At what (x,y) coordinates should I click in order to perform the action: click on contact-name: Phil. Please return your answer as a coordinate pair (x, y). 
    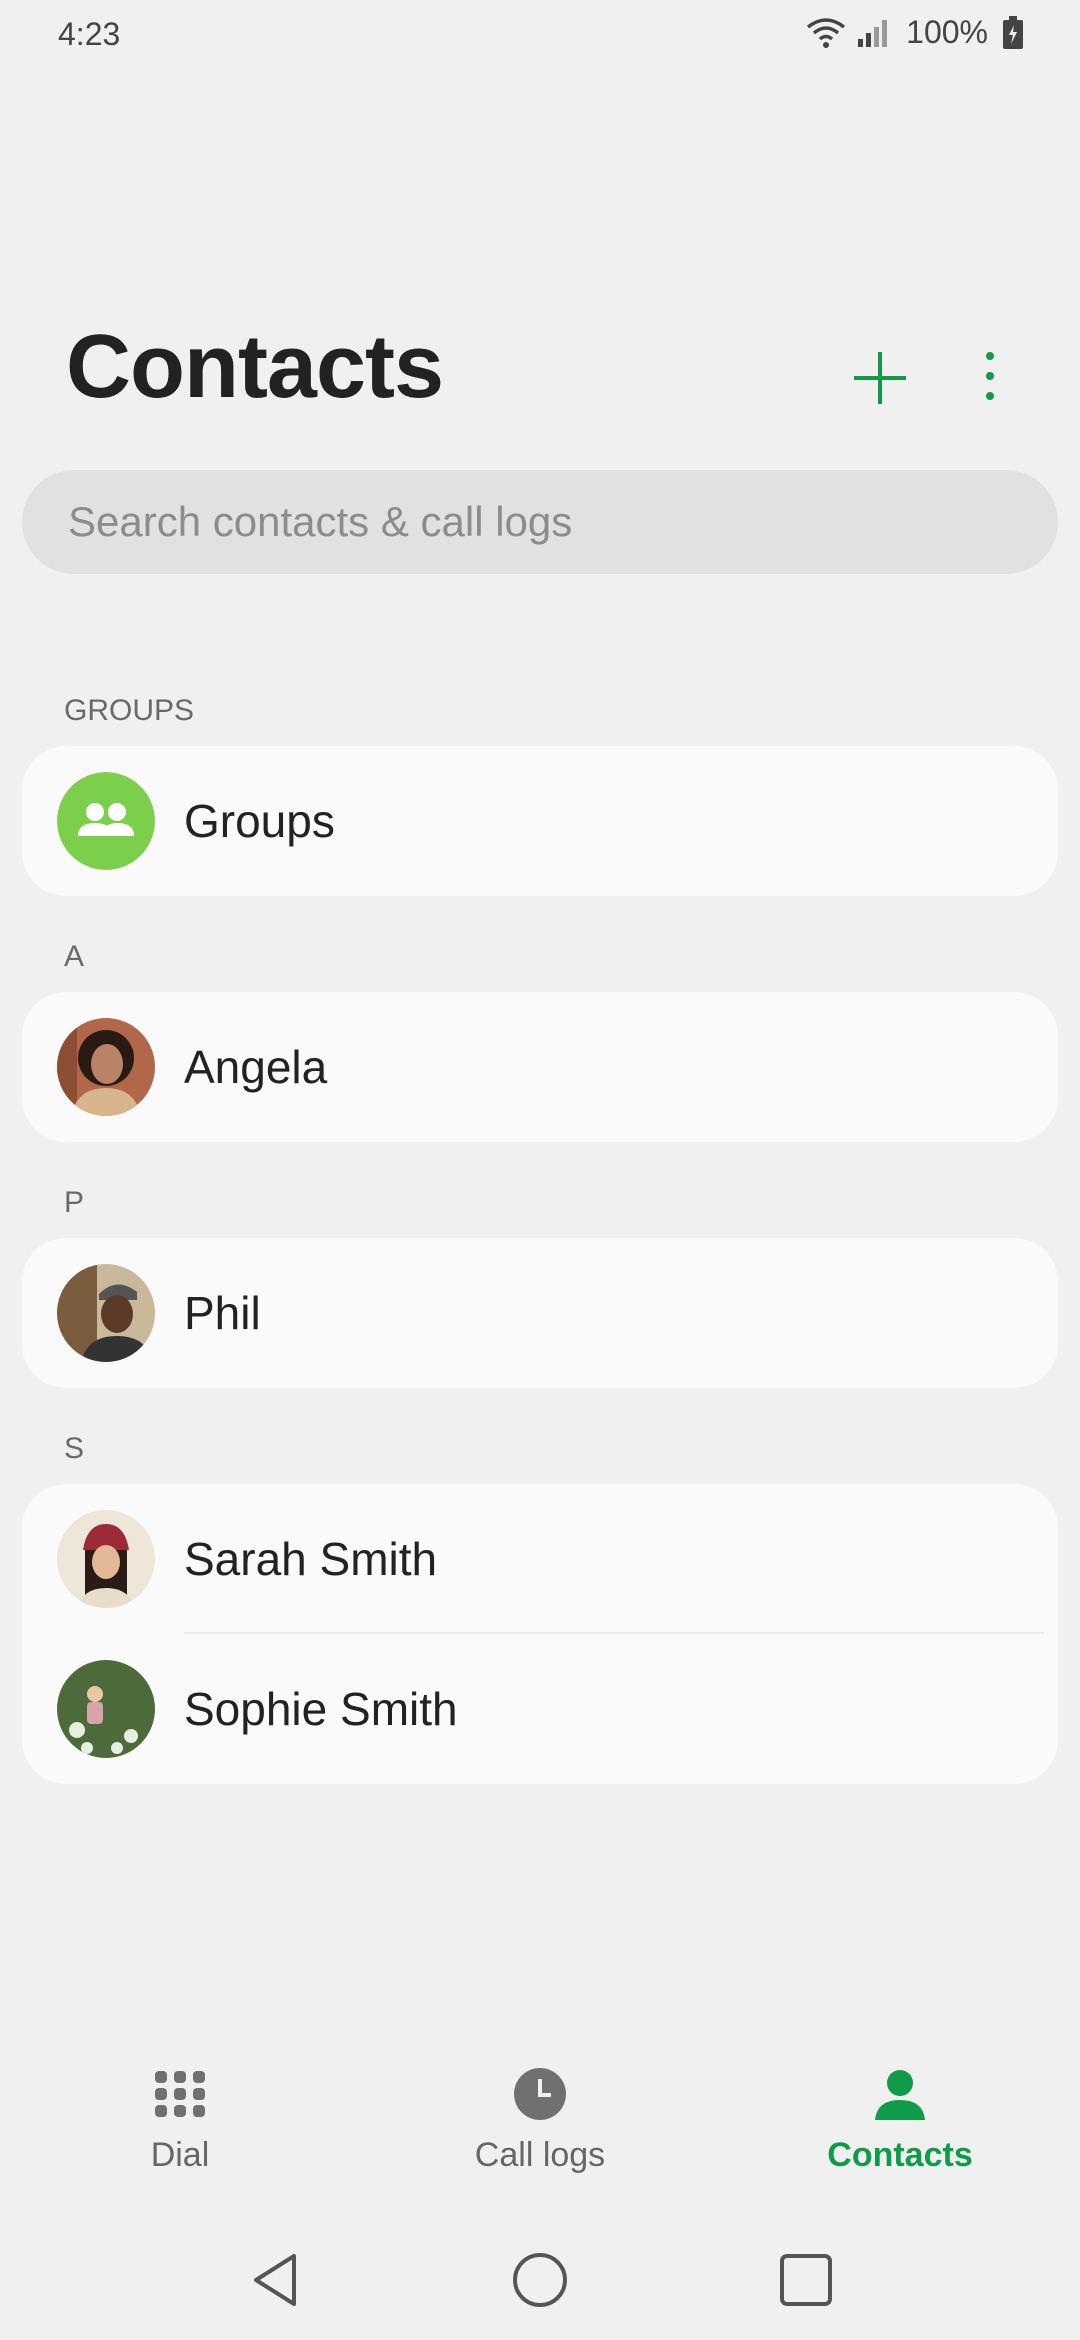
    Looking at the image, I should click on (222, 1313).